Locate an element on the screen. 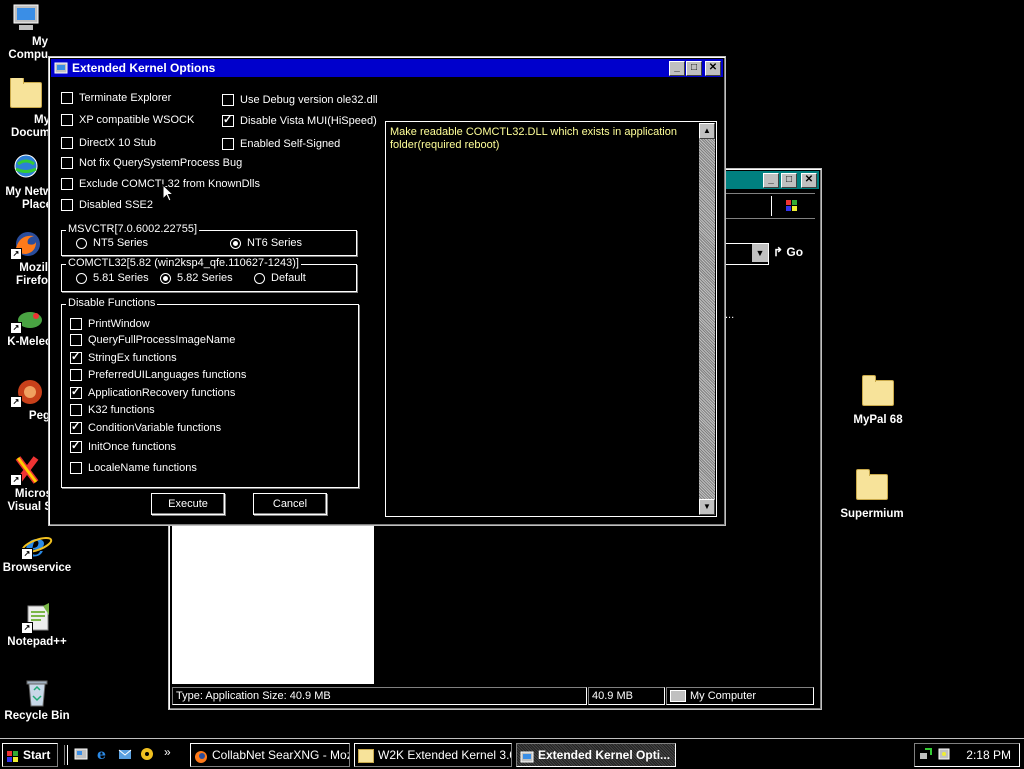 This screenshot has height=769, width=1024. exclude-comctl32-checkbox: Exclude COMCTL32 from KnownDlls is located at coordinates (160, 184).